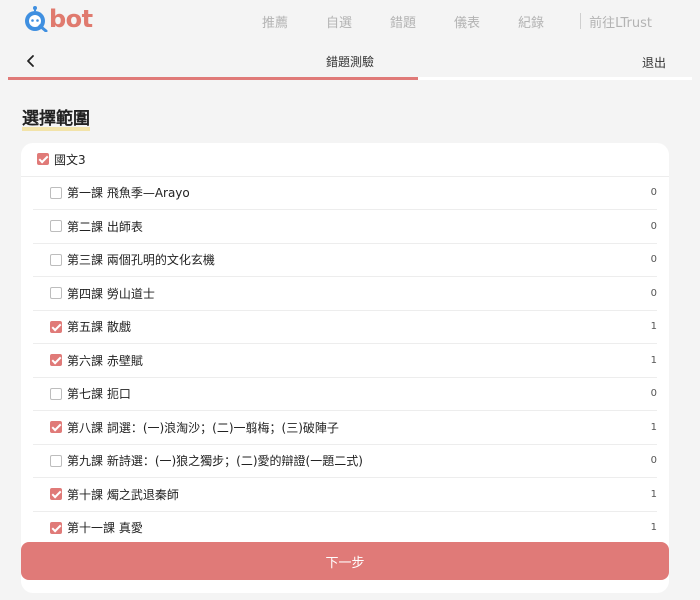  Describe the element at coordinates (531, 21) in the screenshot. I see `nav-records: 紀錄` at that location.